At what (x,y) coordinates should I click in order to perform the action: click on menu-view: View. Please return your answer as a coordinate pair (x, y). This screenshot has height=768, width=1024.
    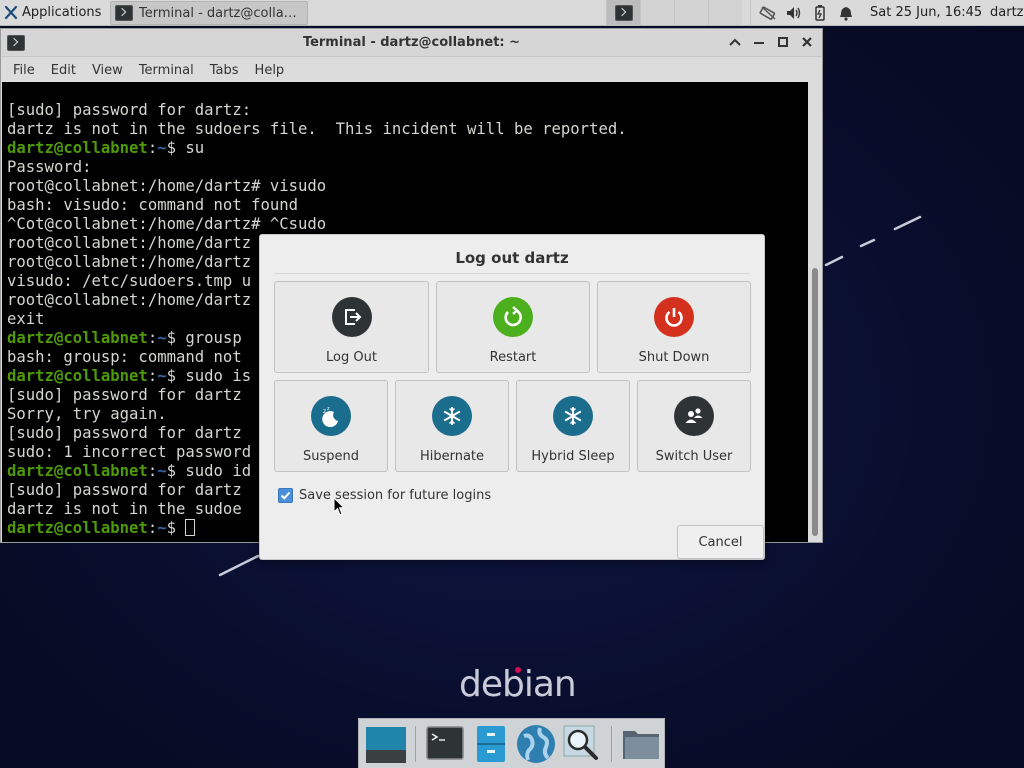
    Looking at the image, I should click on (107, 70).